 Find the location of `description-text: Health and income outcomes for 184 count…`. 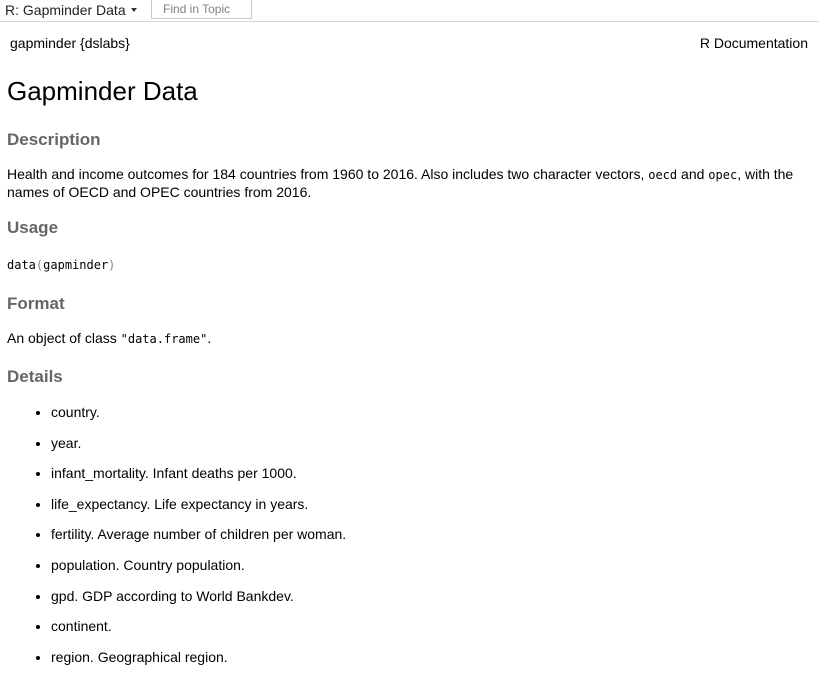

description-text: Health and income outcomes for 184 count… is located at coordinates (400, 183).